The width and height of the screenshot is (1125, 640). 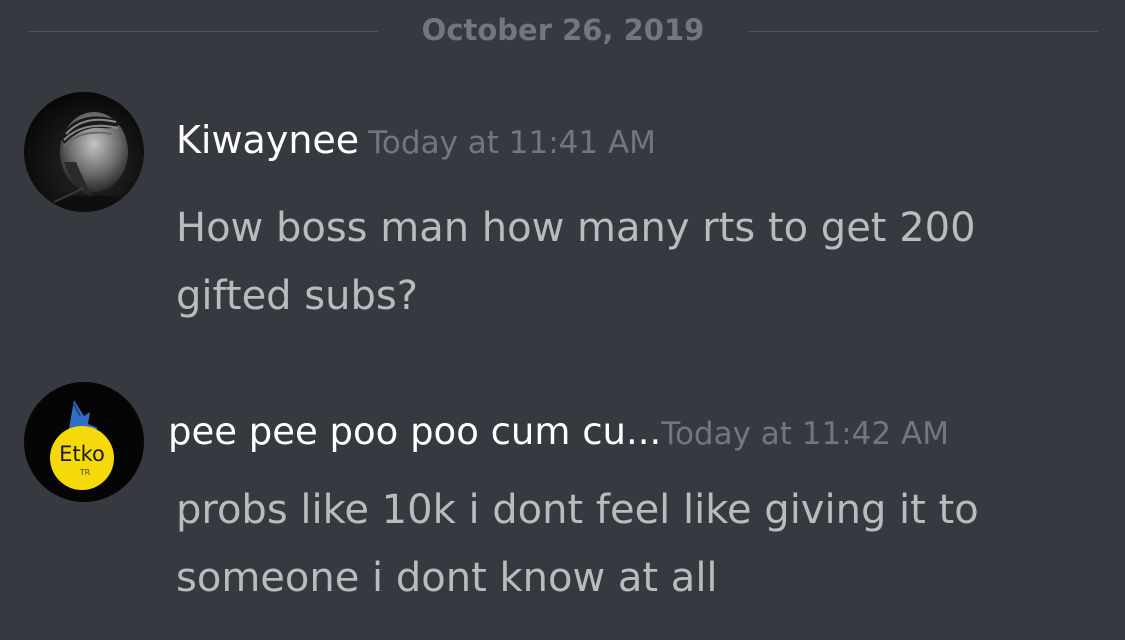 I want to click on username: Kiwaynee, so click(x=267, y=140).